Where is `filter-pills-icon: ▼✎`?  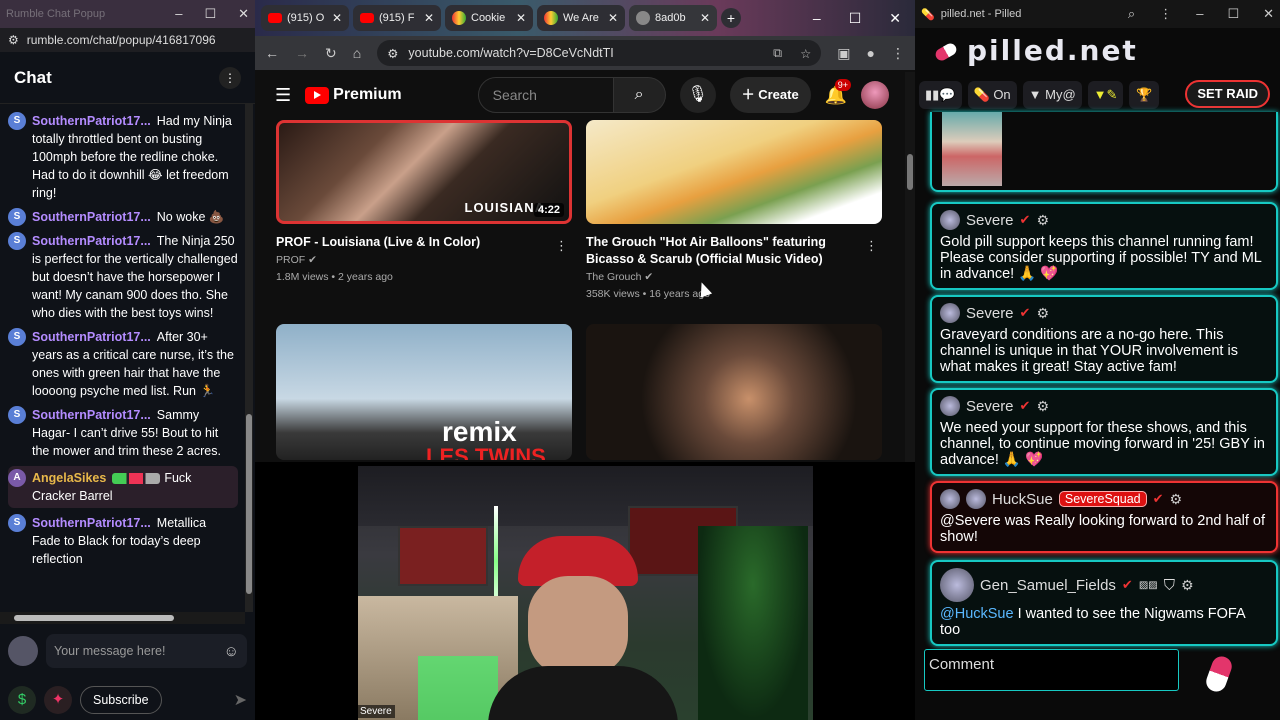
filter-pills-icon: ▼✎ is located at coordinates (1105, 95).